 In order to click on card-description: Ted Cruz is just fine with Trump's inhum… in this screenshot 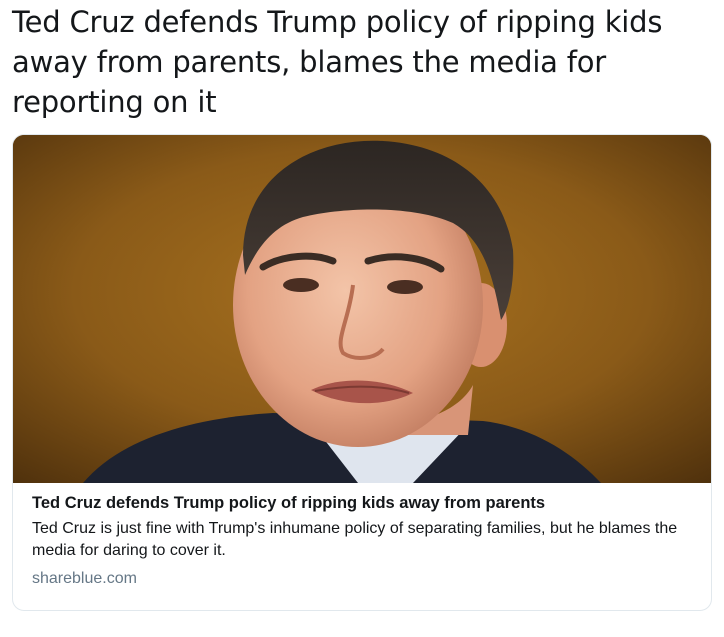, I will do `click(355, 539)`.